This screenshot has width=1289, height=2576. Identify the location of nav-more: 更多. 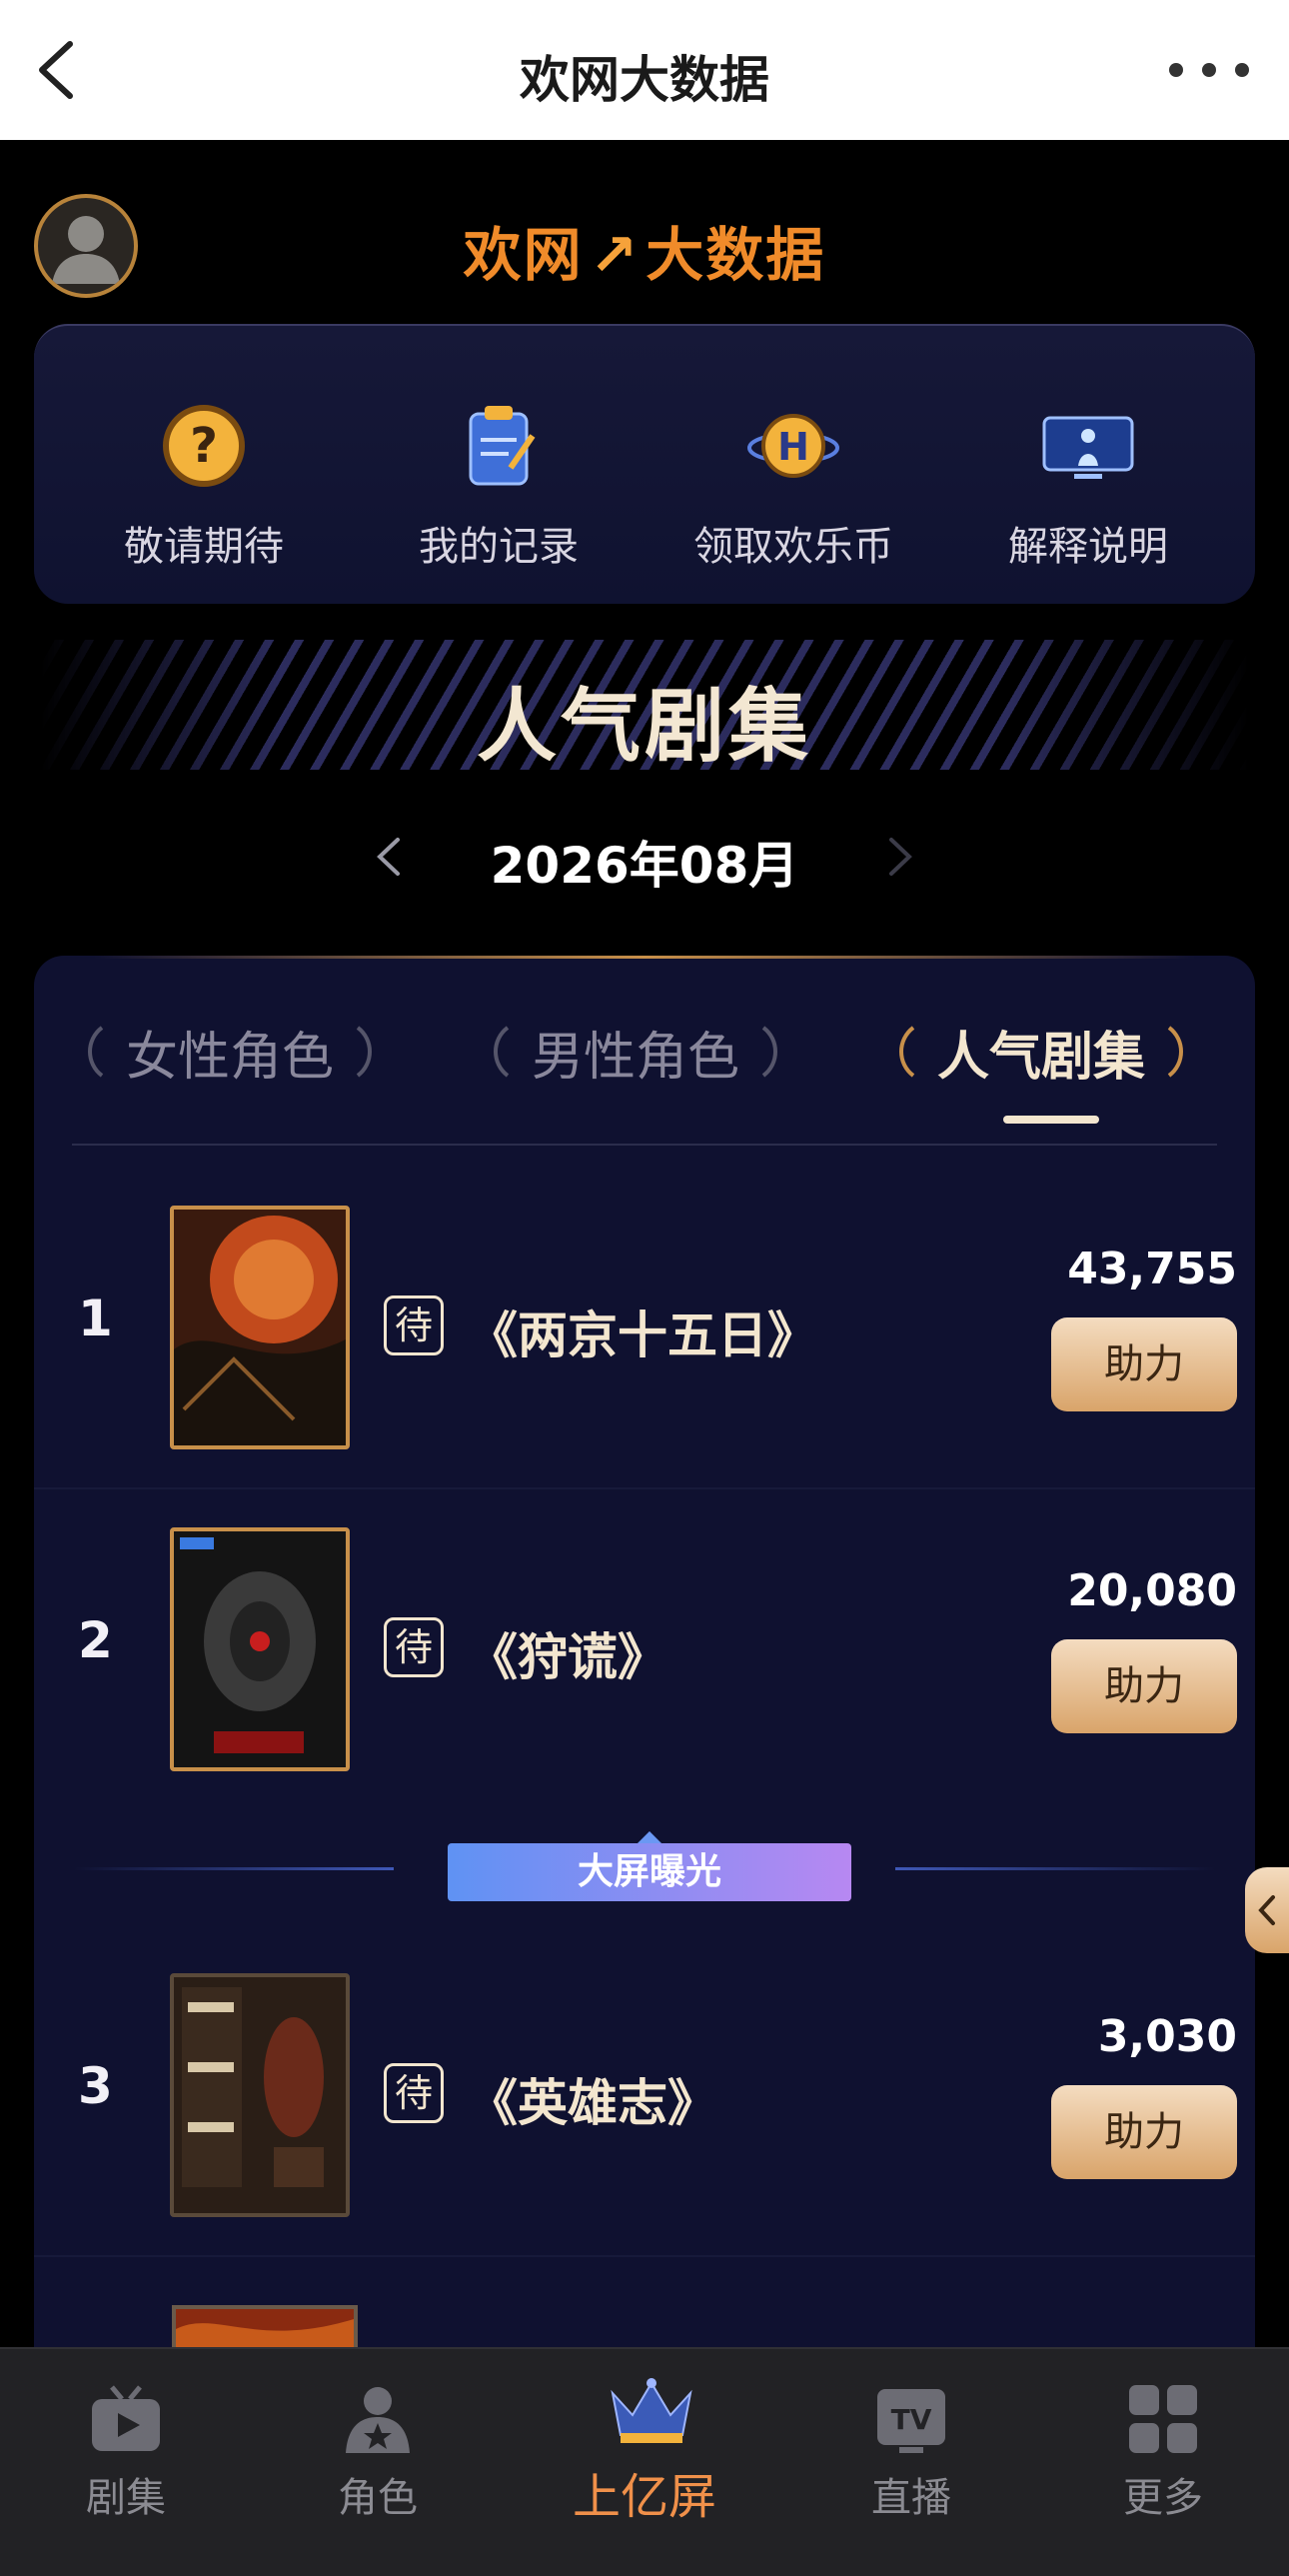
(1163, 2453).